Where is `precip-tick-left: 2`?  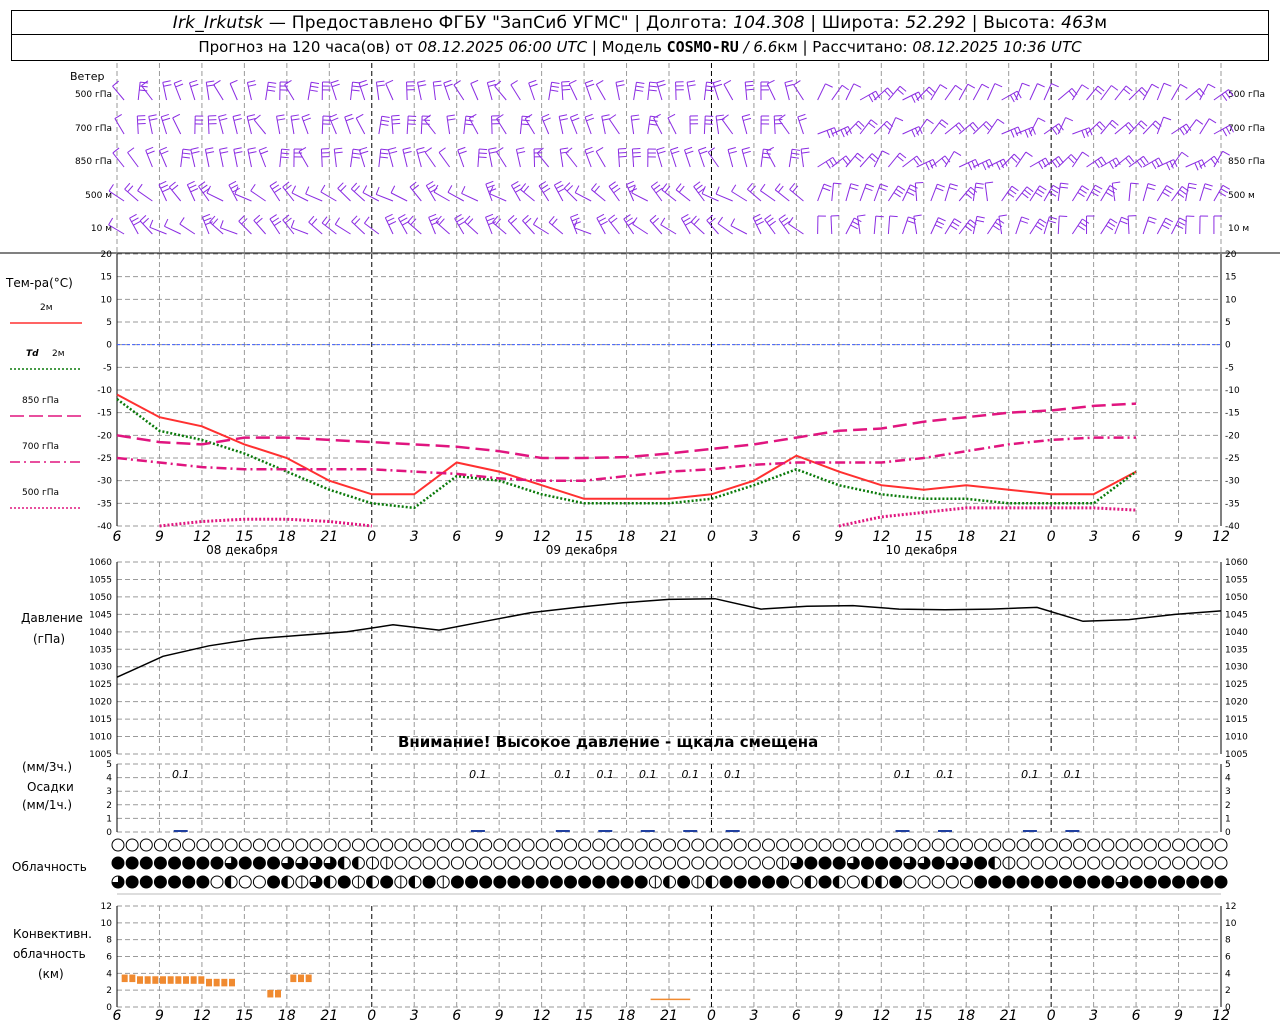
precip-tick-left: 2 is located at coordinates (109, 806).